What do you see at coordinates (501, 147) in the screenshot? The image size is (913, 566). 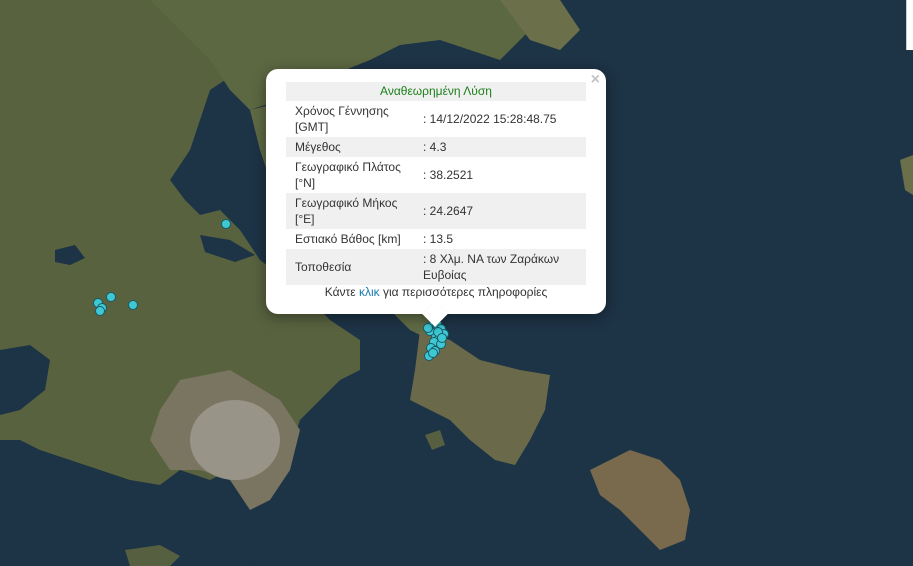 I see `magnitude-value: : 4.3` at bounding box center [501, 147].